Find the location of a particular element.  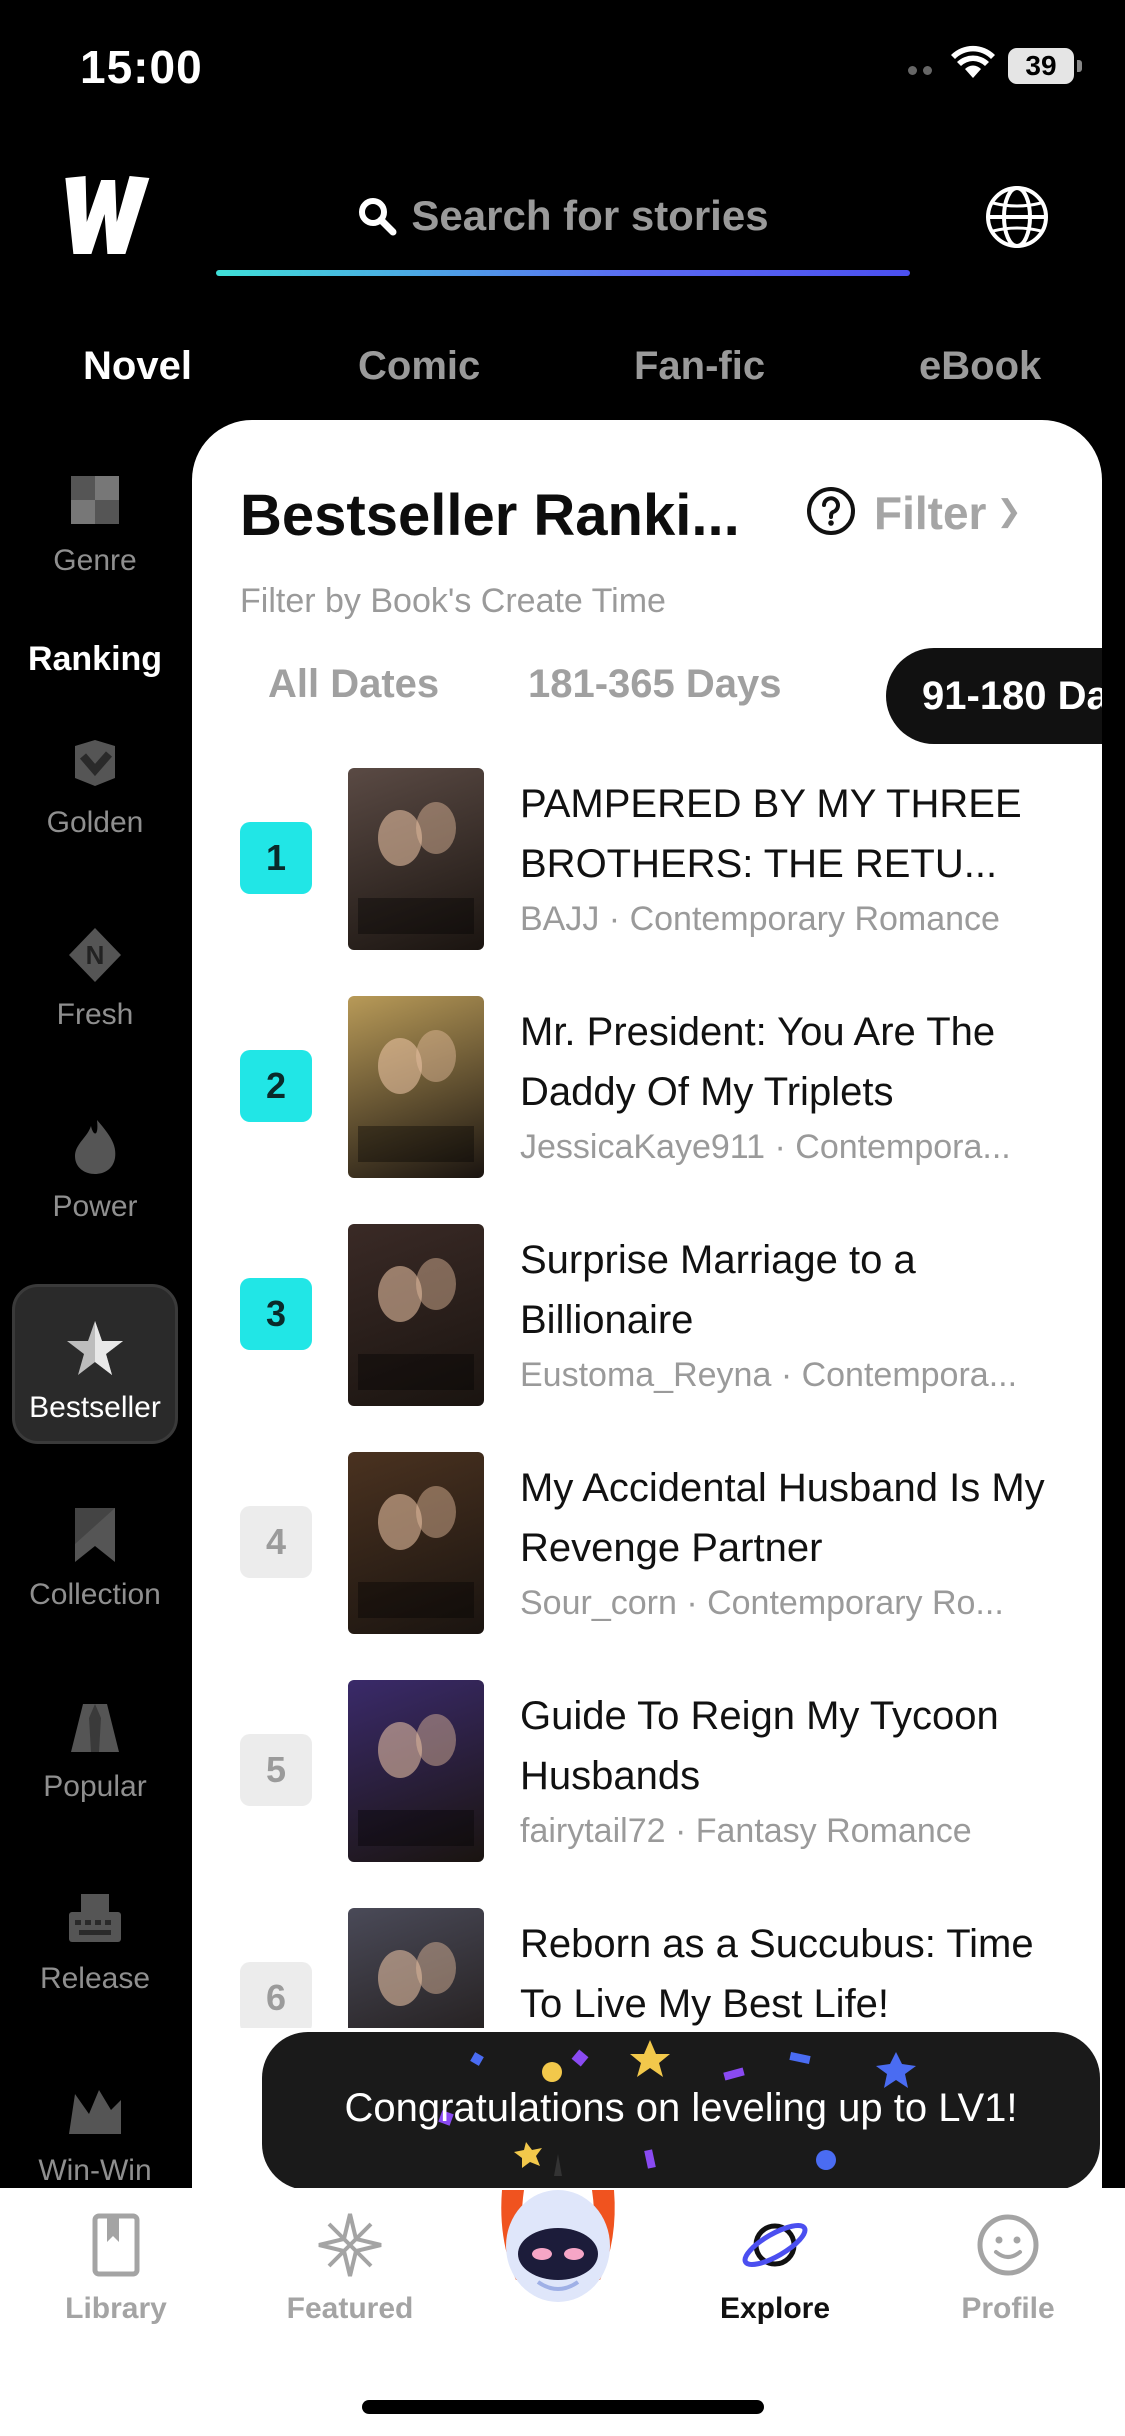

sidebar-section-ranking: Ranking is located at coordinates (95, 659).